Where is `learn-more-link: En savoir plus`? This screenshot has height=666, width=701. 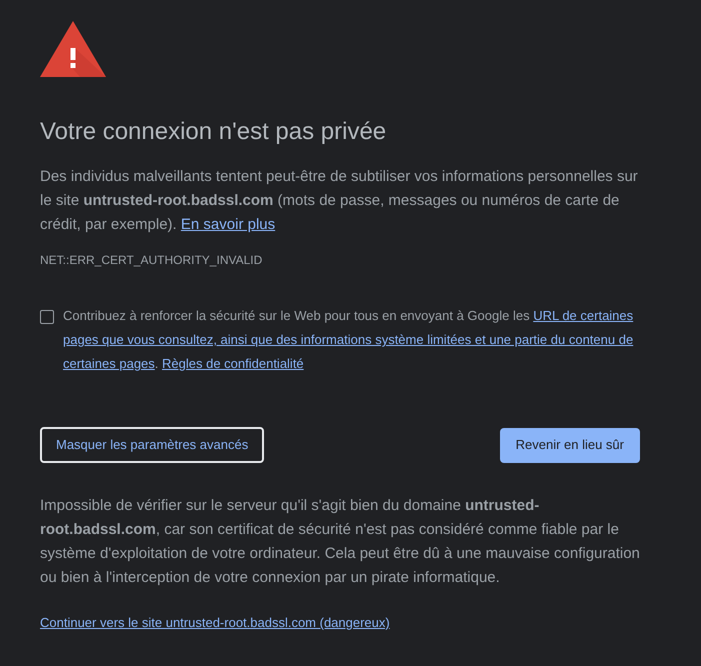
learn-more-link: En savoir plus is located at coordinates (228, 224).